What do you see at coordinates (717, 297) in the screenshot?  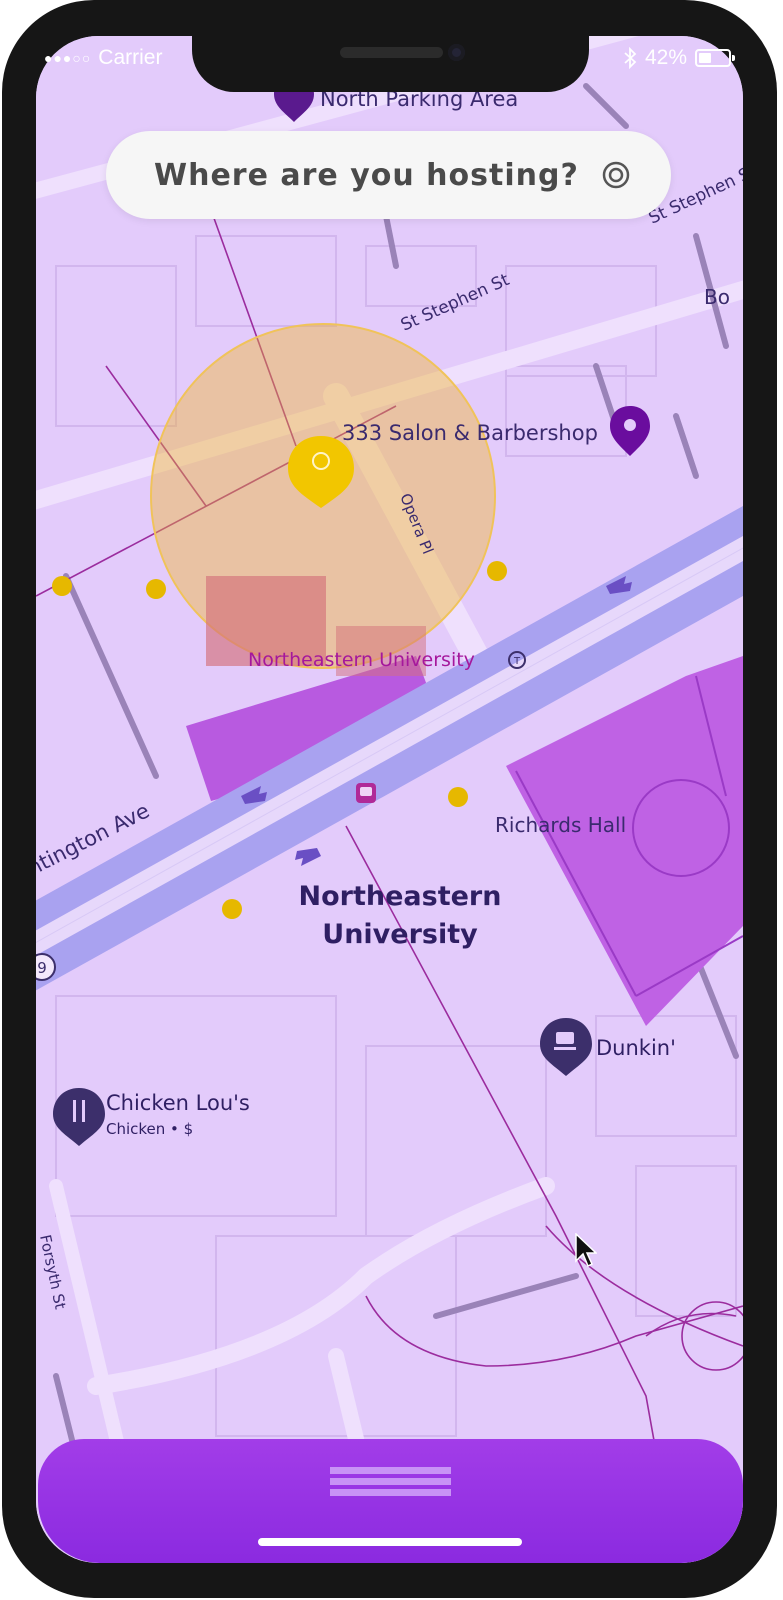 I see `bo-label: Bo` at bounding box center [717, 297].